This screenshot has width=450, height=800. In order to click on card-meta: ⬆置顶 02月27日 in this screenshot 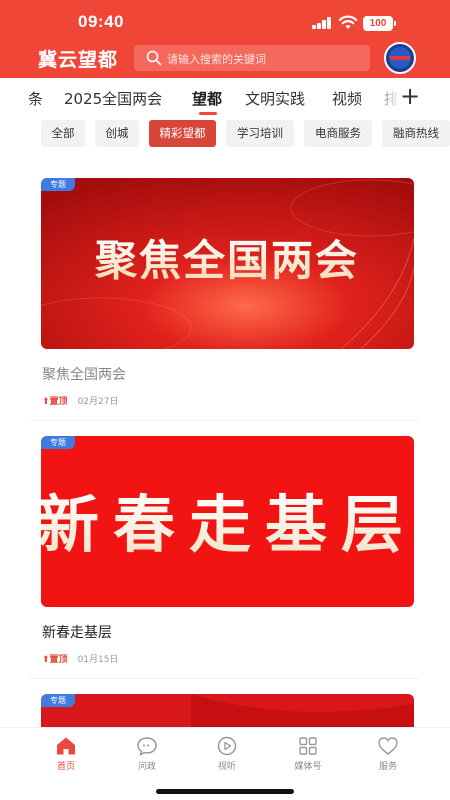, I will do `click(80, 402)`.